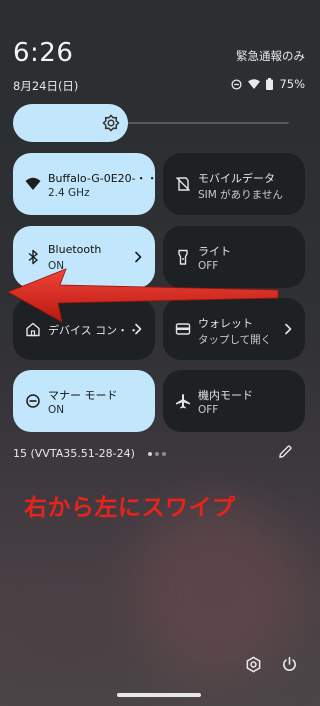  Describe the element at coordinates (75, 249) in the screenshot. I see `tile-title: Bluetooth` at that location.